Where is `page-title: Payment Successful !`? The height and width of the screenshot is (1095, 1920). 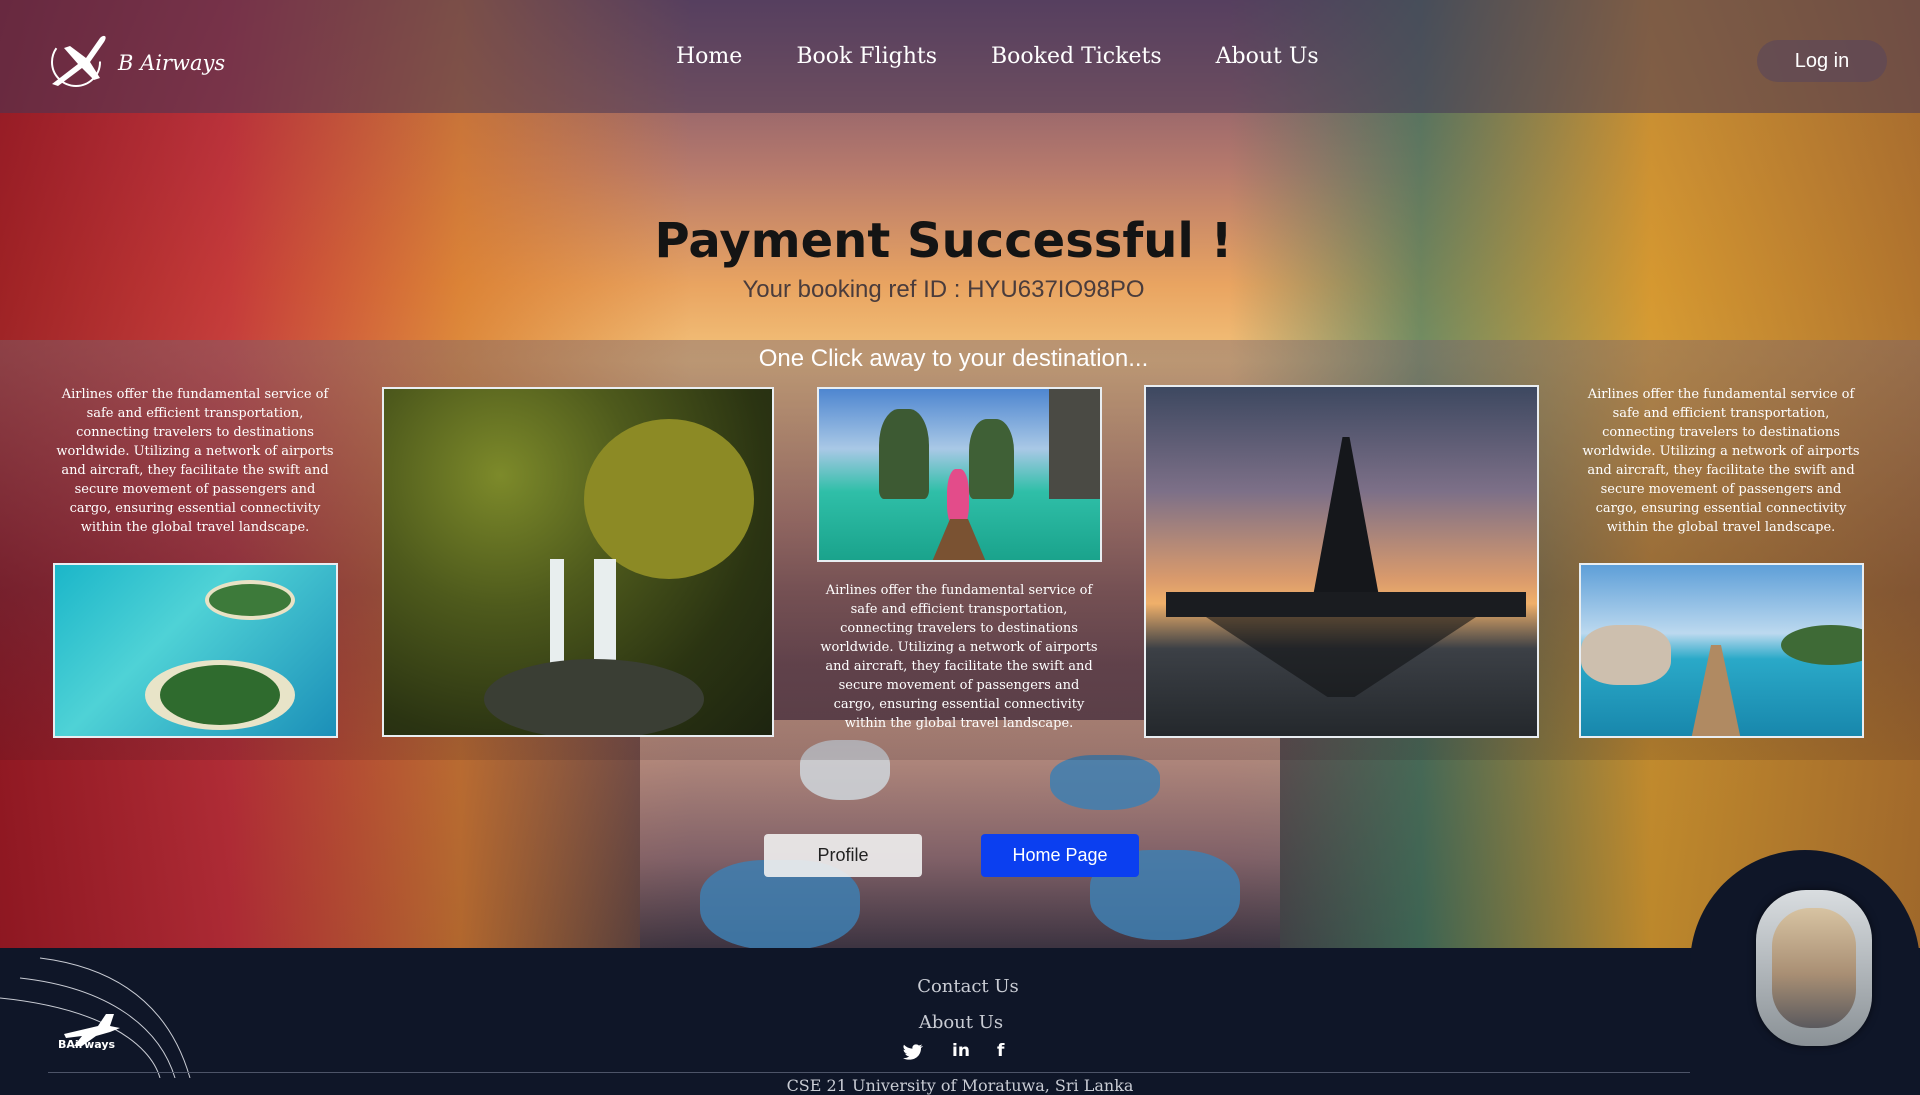
page-title: Payment Successful ! is located at coordinates (943, 241).